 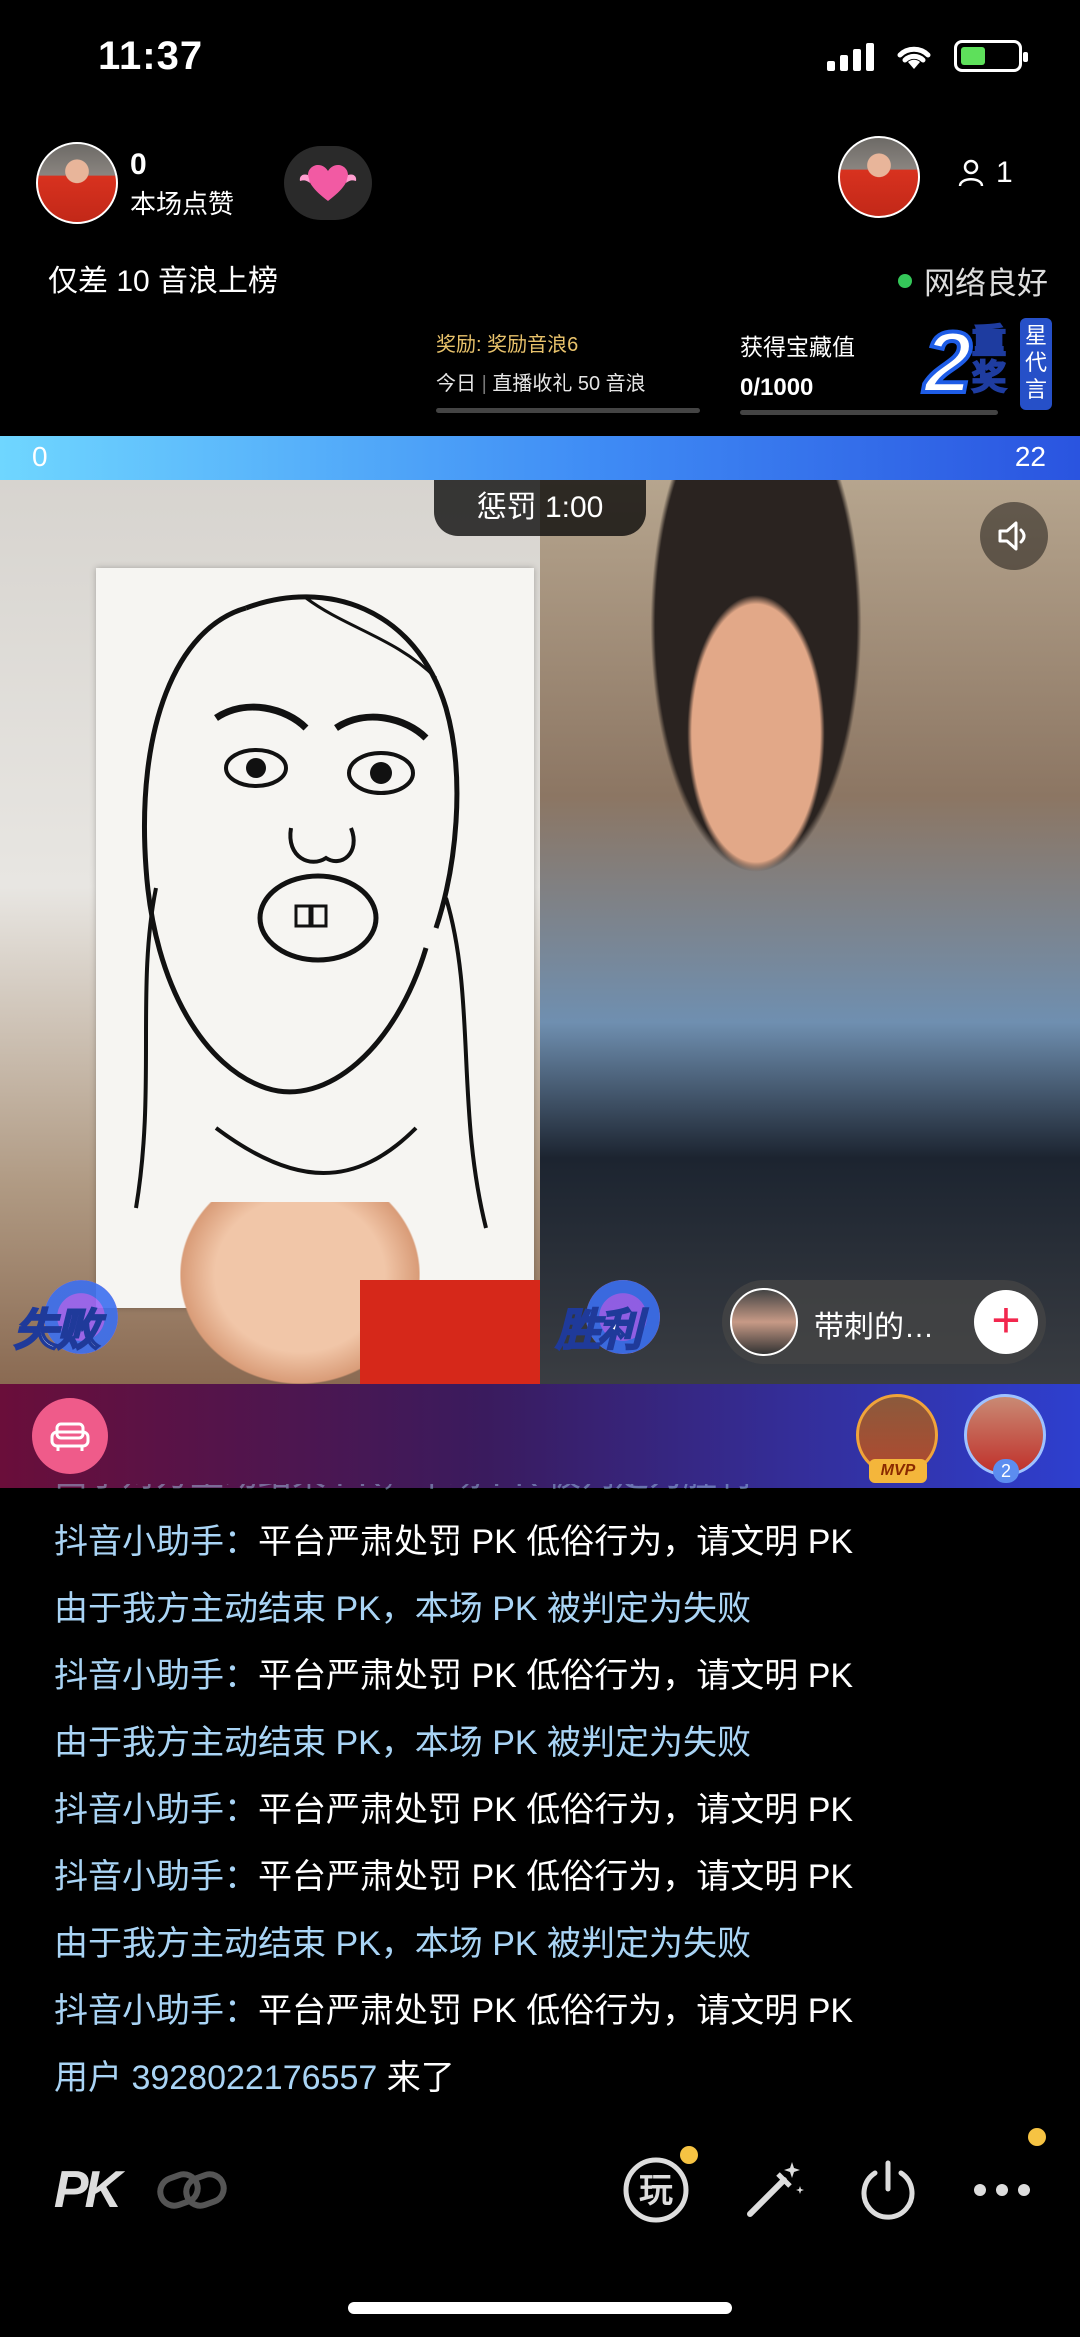 What do you see at coordinates (544, 2078) in the screenshot?
I see `chat-message: 用户 3928022176557 来了` at bounding box center [544, 2078].